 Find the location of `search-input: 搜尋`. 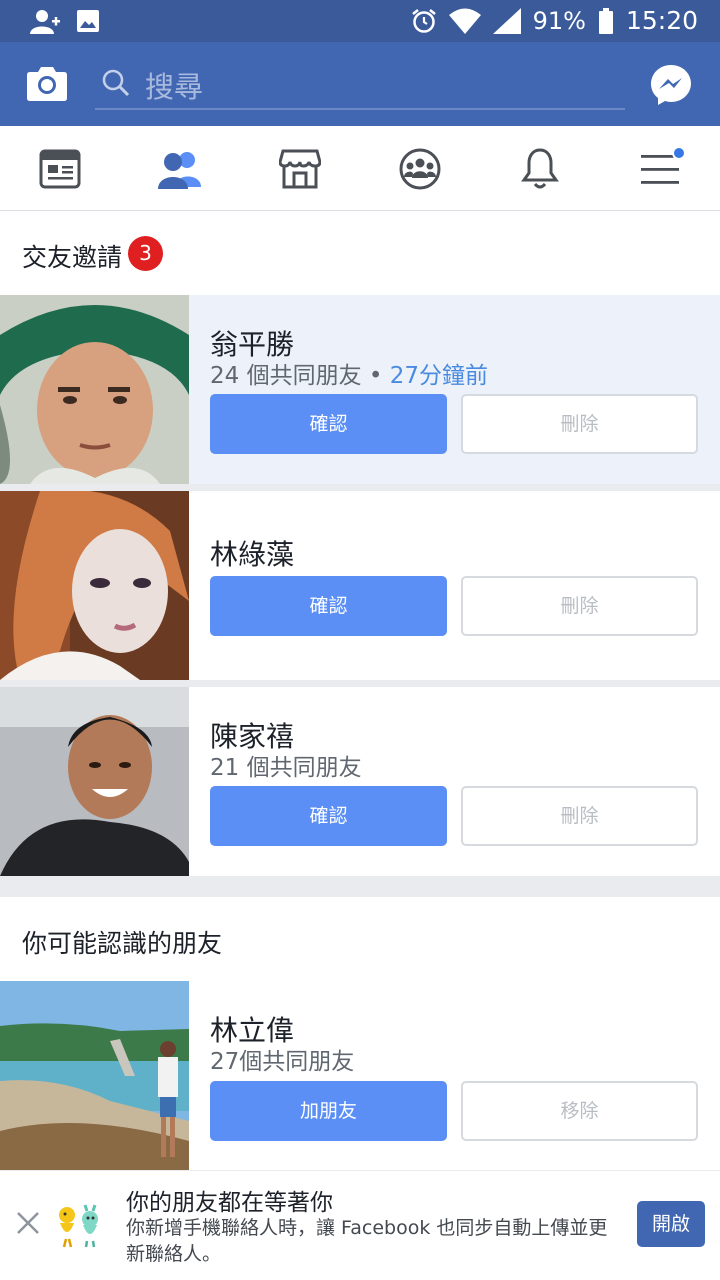

search-input: 搜尋 is located at coordinates (360, 86).